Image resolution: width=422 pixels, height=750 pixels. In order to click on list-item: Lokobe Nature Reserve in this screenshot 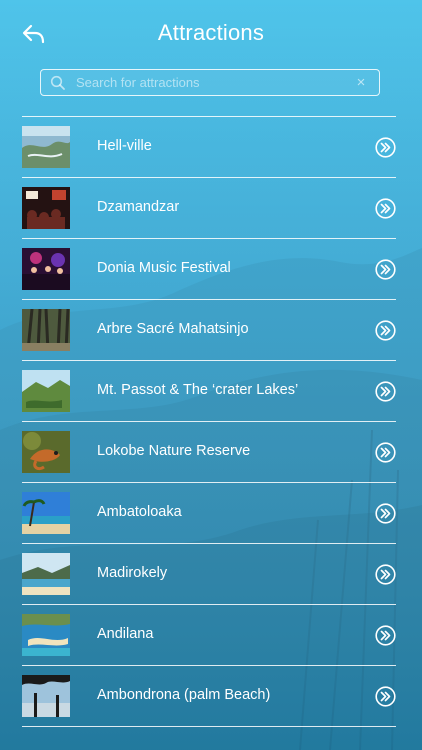, I will do `click(209, 452)`.